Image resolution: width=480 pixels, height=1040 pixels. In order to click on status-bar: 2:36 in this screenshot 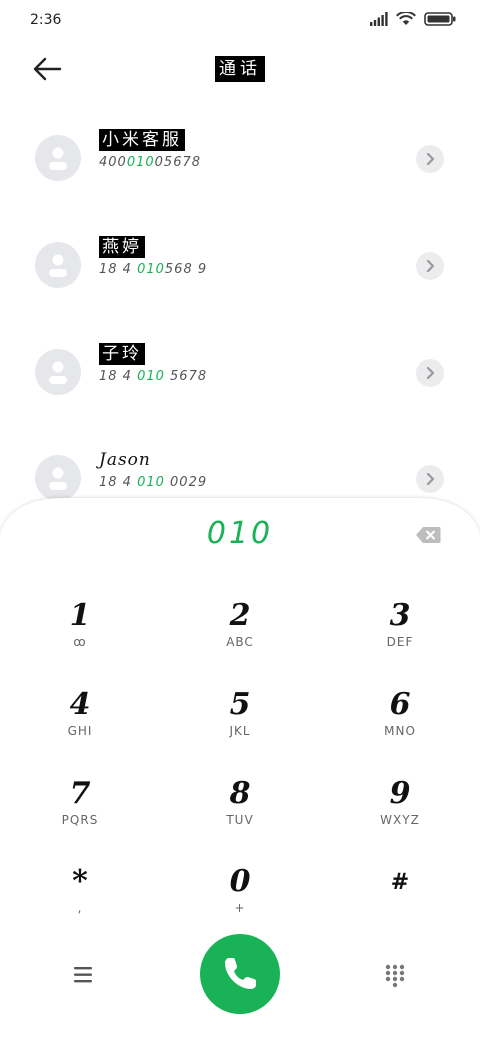, I will do `click(240, 20)`.